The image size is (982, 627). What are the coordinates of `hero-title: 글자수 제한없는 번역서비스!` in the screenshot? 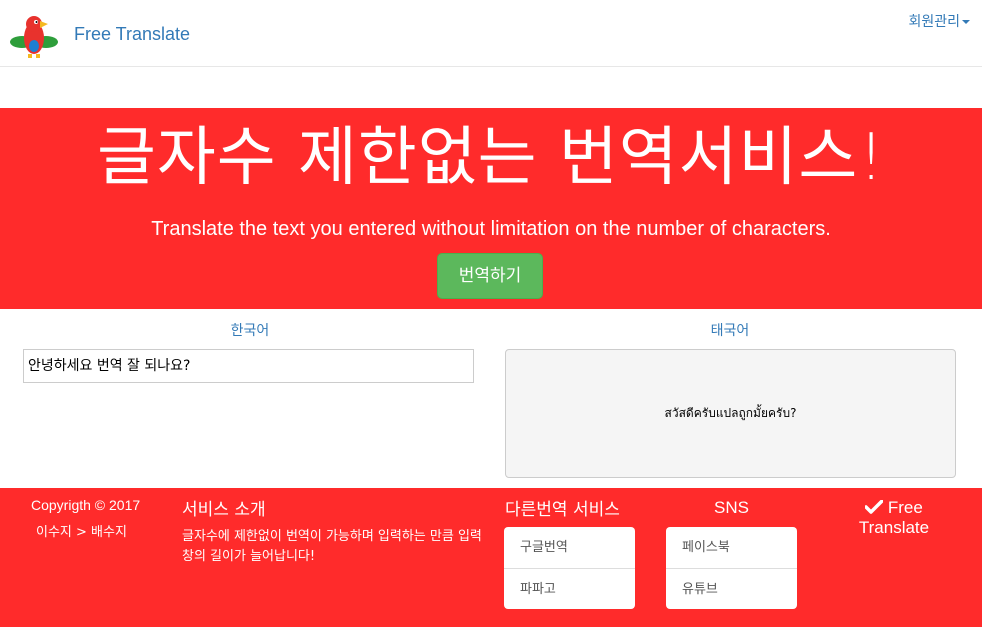 It's located at (491, 158).